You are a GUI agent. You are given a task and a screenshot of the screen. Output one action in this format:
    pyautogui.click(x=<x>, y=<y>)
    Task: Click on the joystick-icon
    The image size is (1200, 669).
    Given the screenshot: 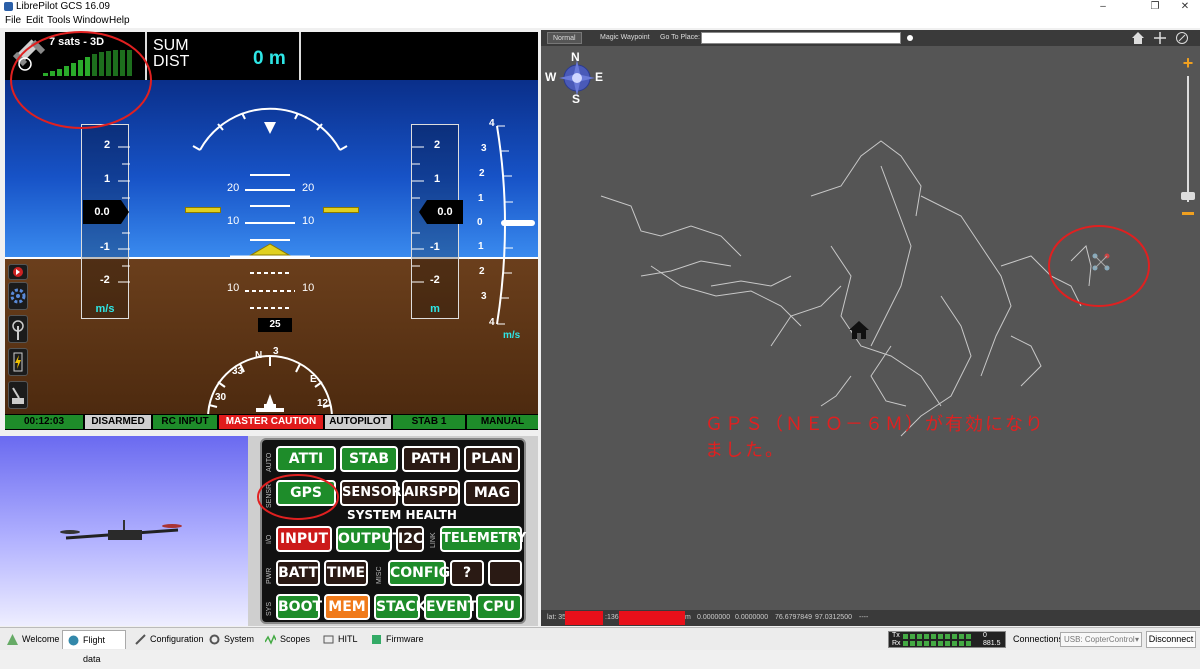 What is the action you would take?
    pyautogui.click(x=18, y=395)
    